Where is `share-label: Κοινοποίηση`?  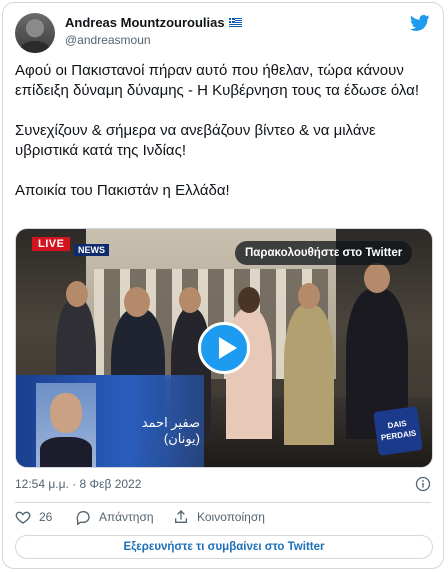
share-label: Κοινοποίηση is located at coordinates (231, 517).